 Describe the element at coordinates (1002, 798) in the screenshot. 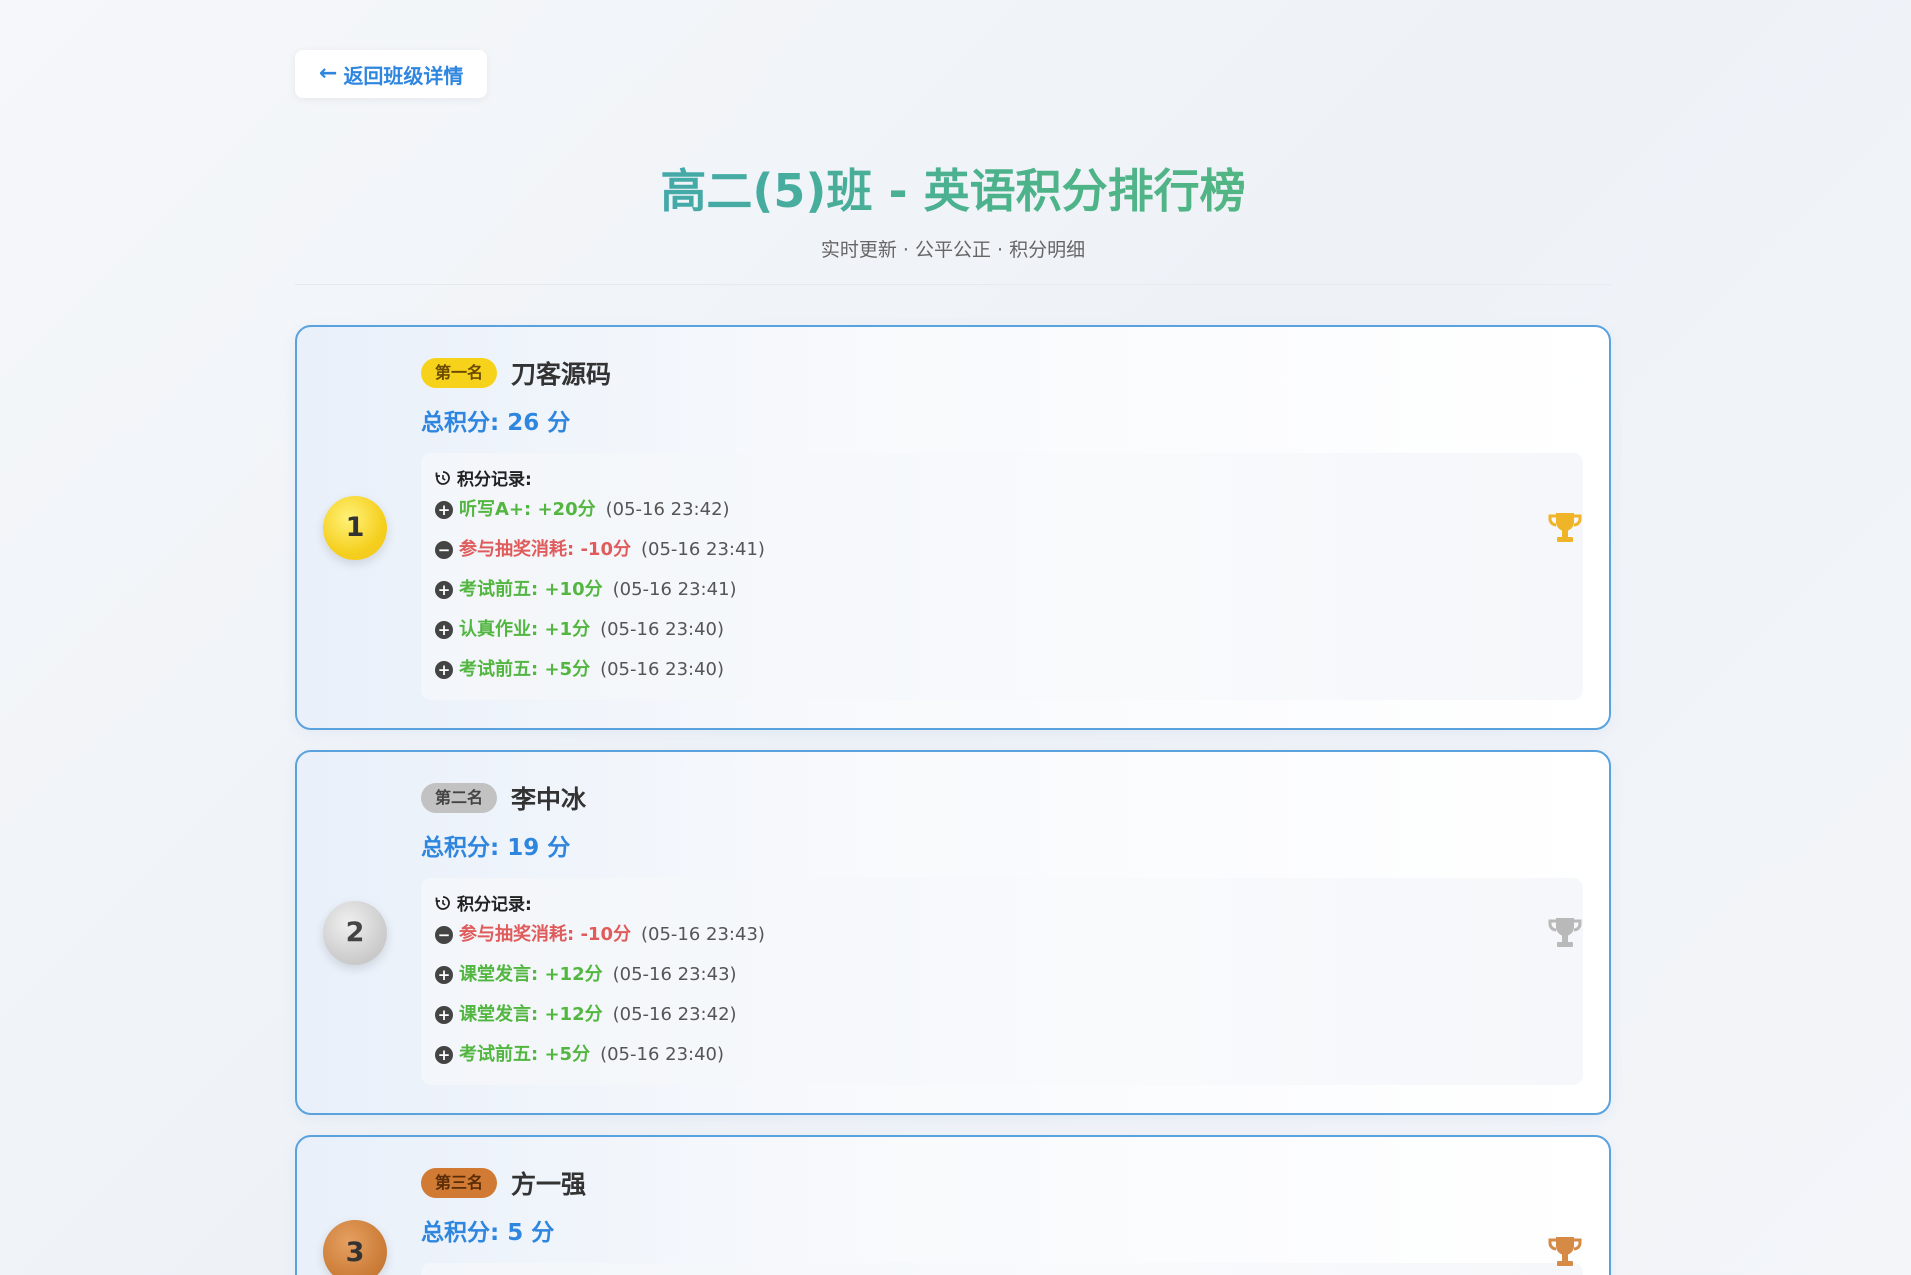

I see `name-row: 第二名 李中冰` at that location.